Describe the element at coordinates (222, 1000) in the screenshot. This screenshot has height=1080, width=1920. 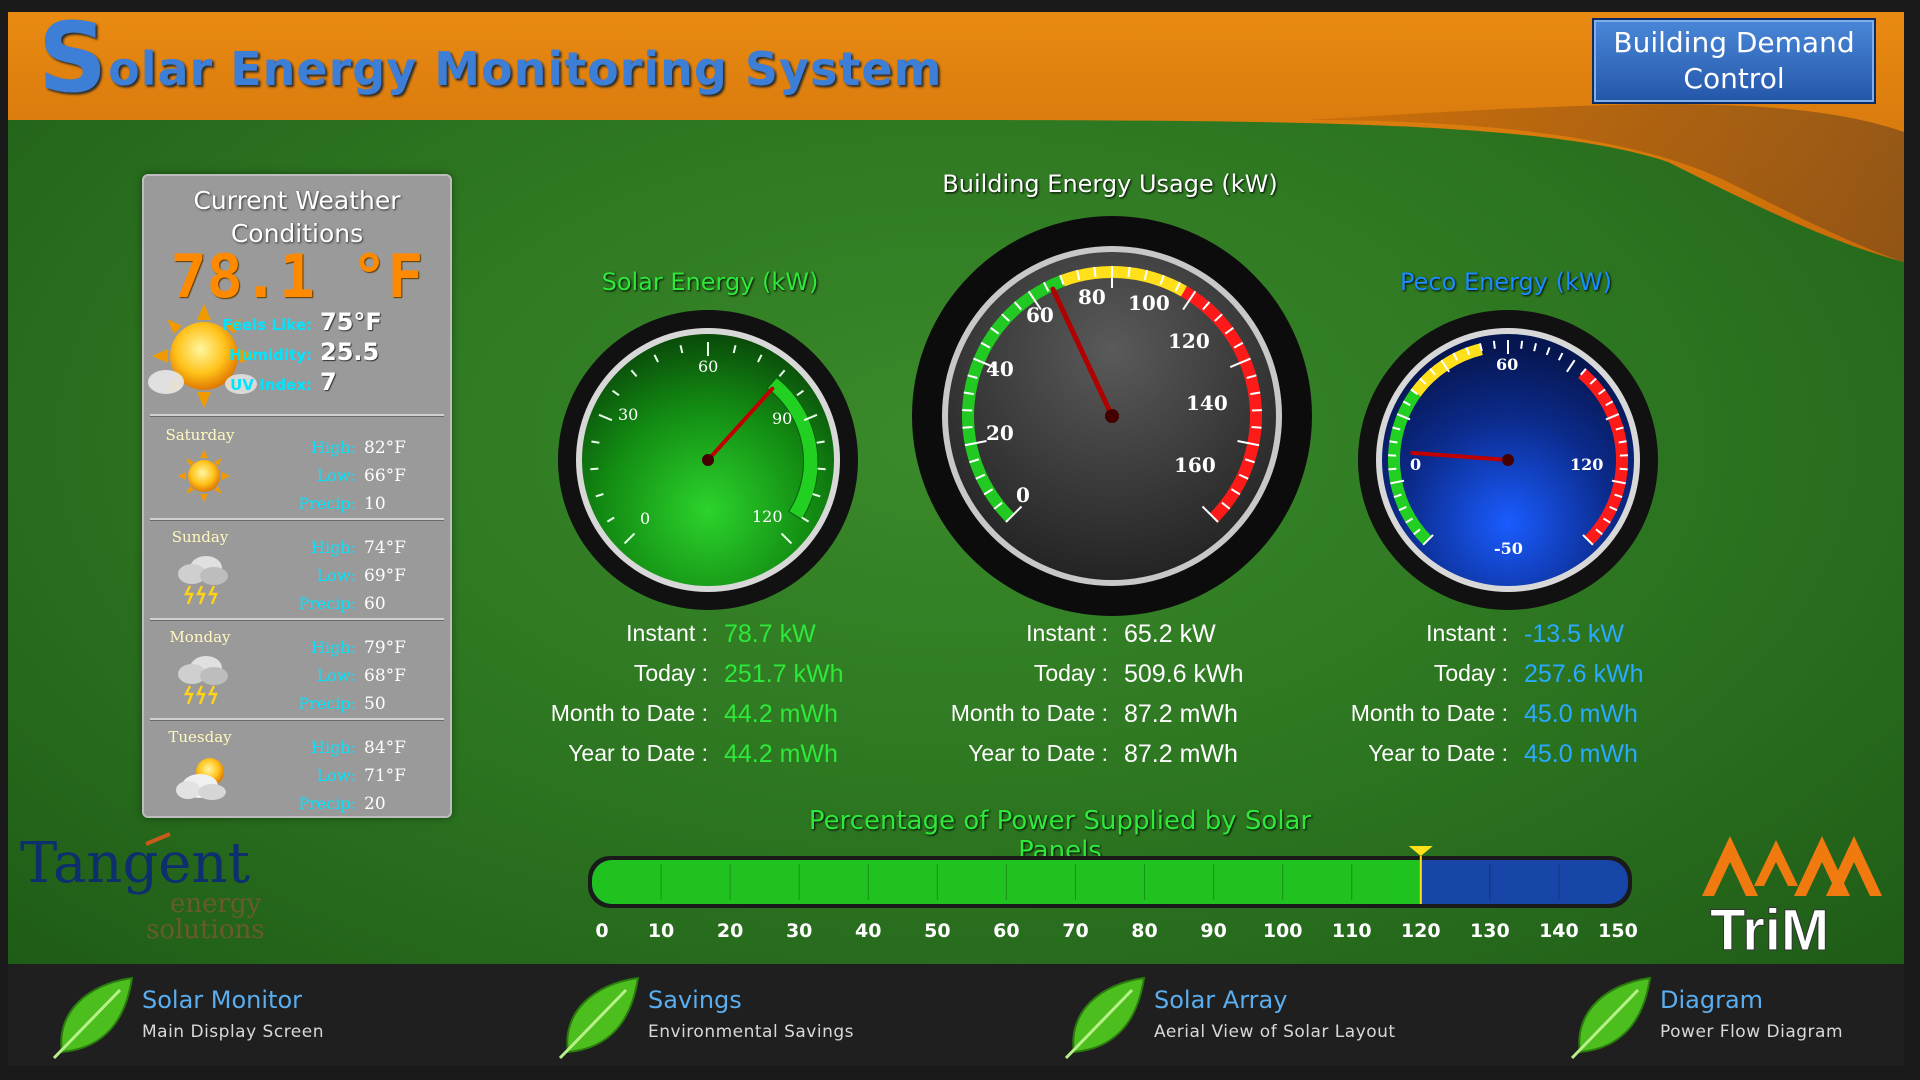
I see `nav-title: Solar Monitor` at that location.